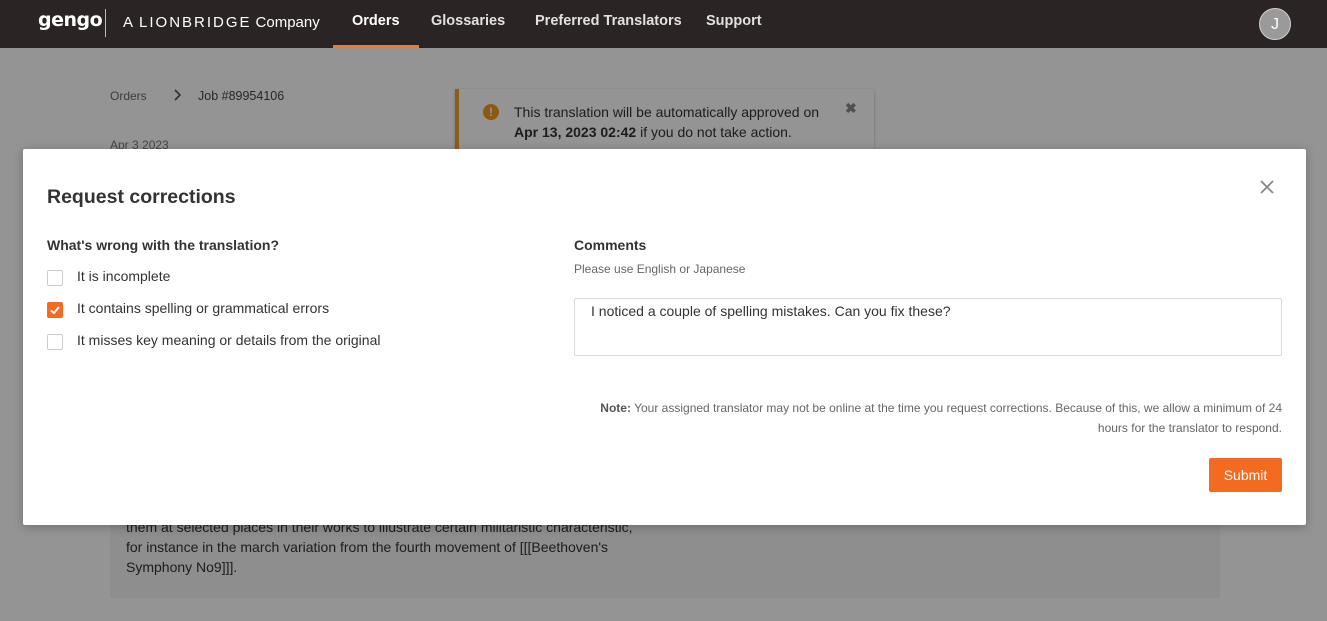 The width and height of the screenshot is (1327, 621). Describe the element at coordinates (128, 22) in the screenshot. I see `partner-prefix: A` at that location.